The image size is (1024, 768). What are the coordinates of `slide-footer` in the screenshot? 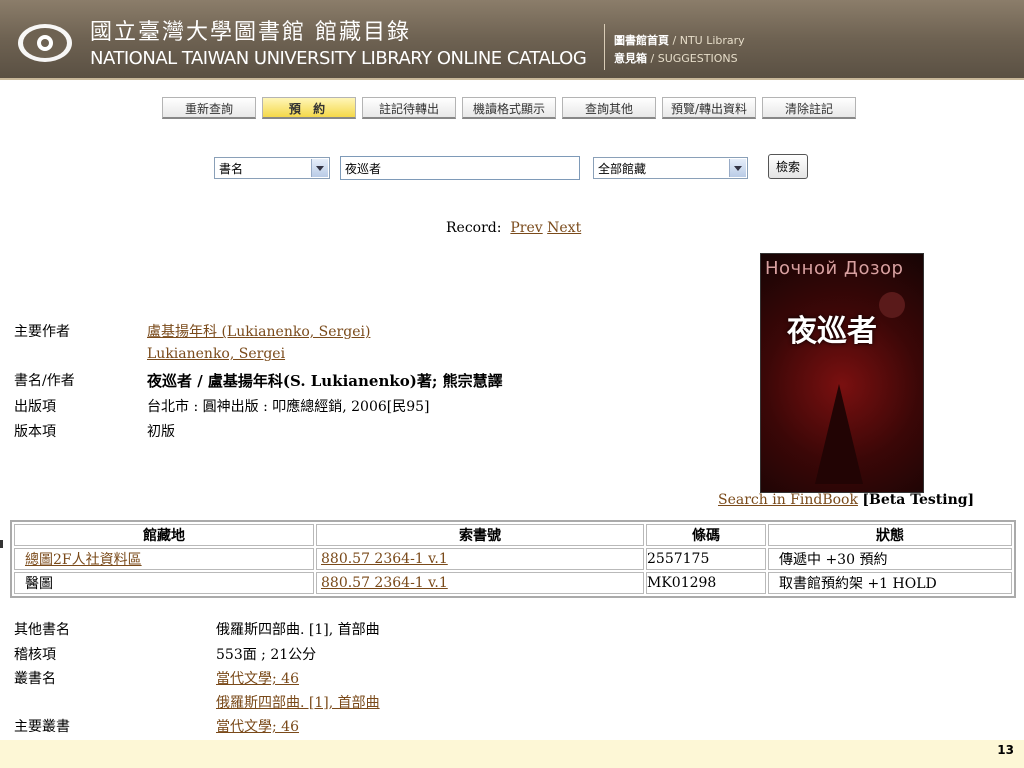 It's located at (512, 754).